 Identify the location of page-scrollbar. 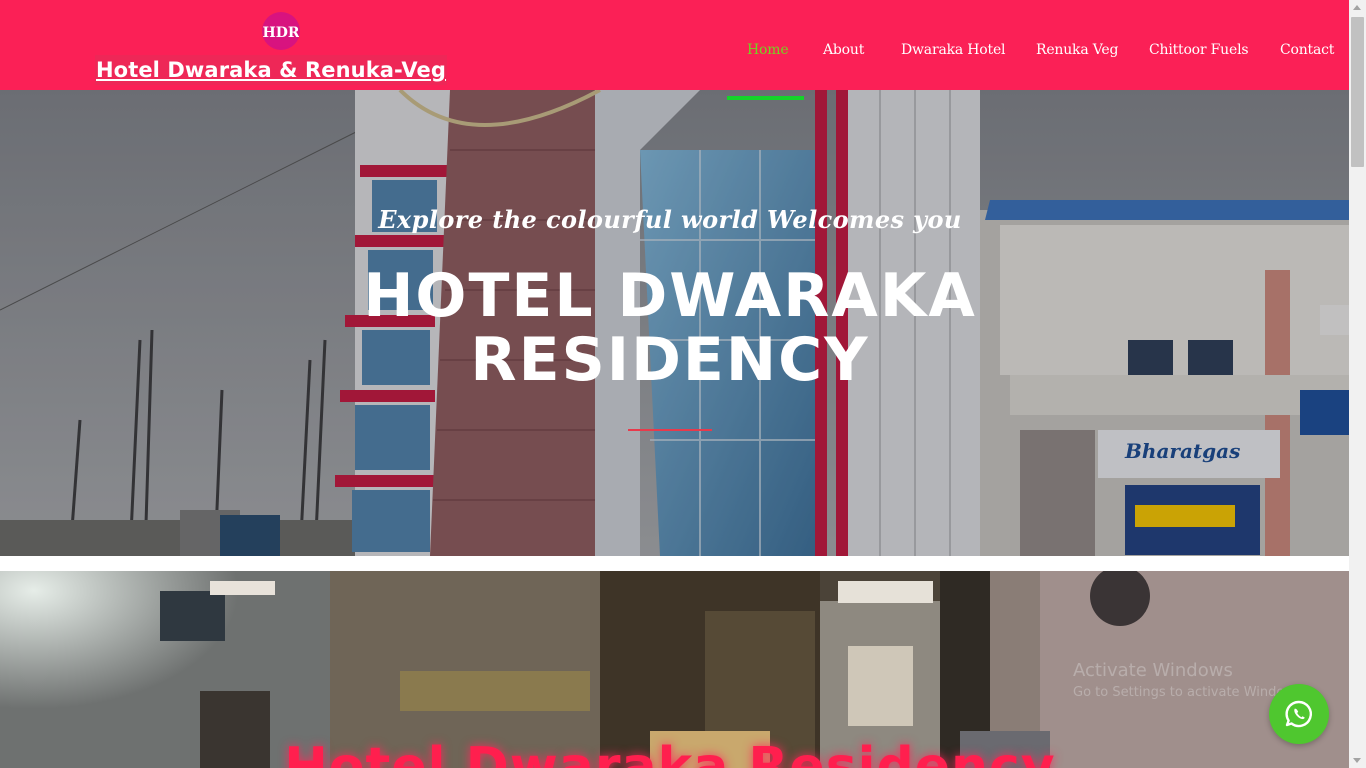
(1357, 384).